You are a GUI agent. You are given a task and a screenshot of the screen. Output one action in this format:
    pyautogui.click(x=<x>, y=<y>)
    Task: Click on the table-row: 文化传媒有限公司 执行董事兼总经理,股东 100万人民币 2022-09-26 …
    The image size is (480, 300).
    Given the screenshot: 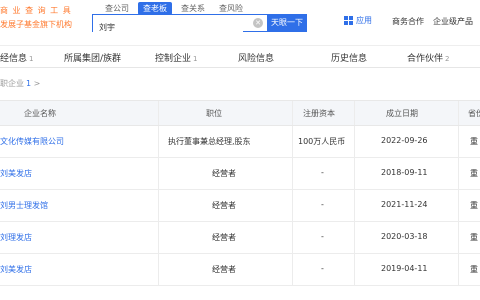 What is the action you would take?
    pyautogui.click(x=240, y=142)
    